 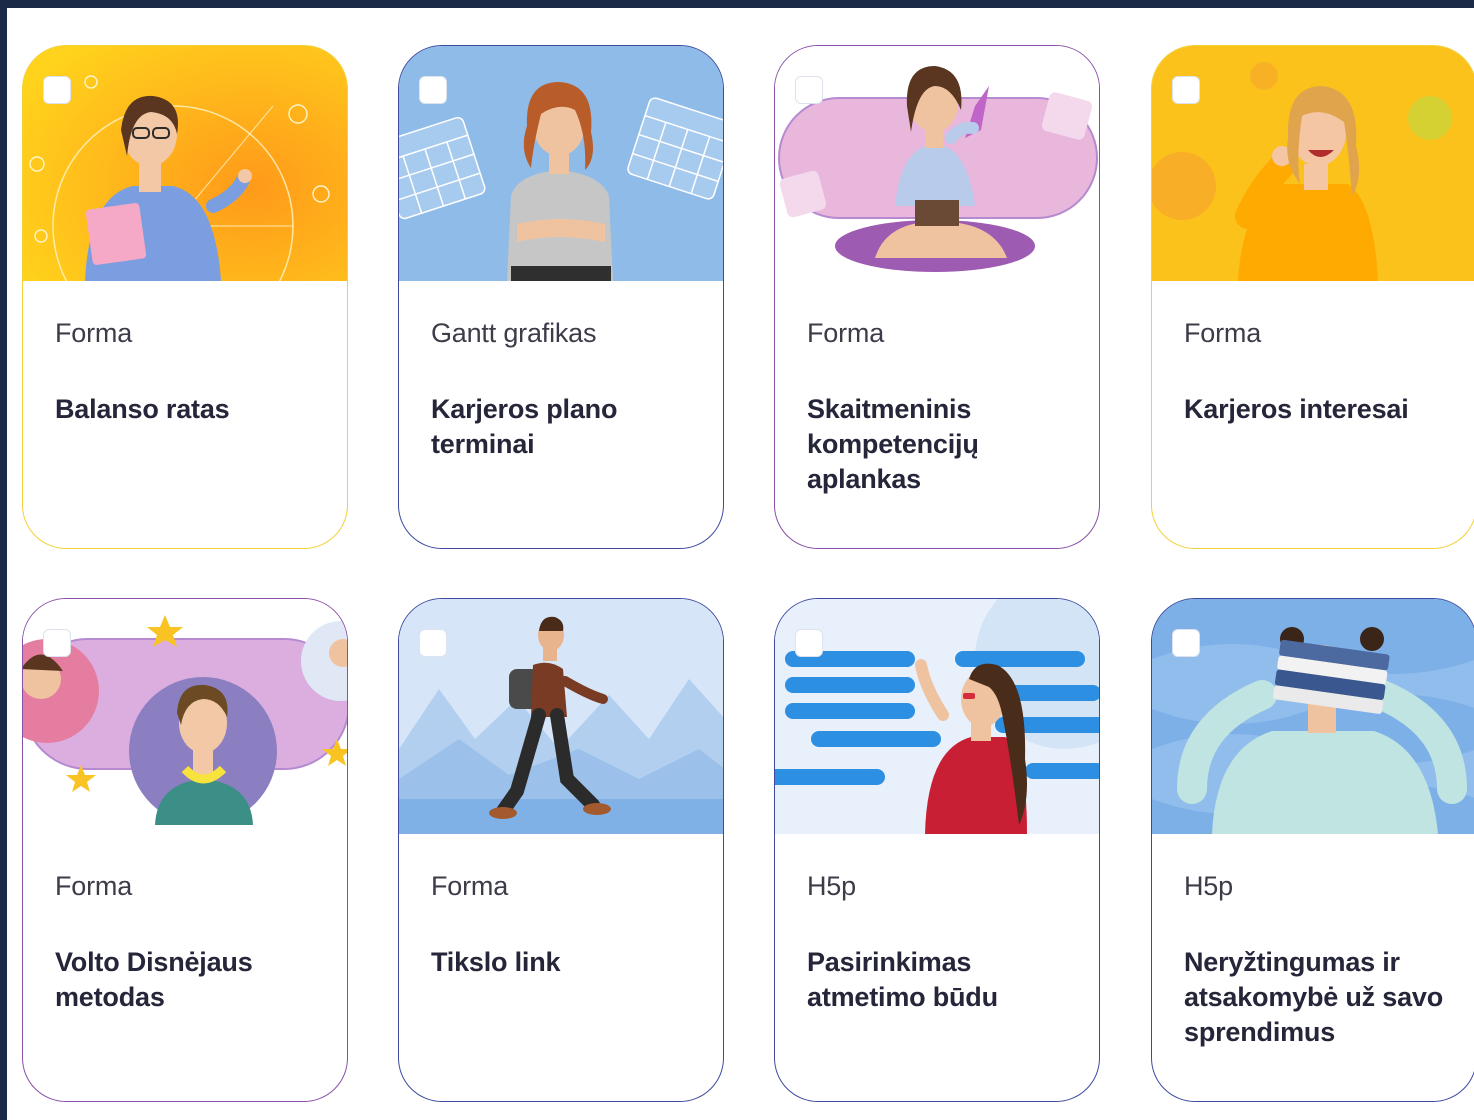 What do you see at coordinates (561, 850) in the screenshot?
I see `activity-card-tikslo-link: Forma Tikslo link` at bounding box center [561, 850].